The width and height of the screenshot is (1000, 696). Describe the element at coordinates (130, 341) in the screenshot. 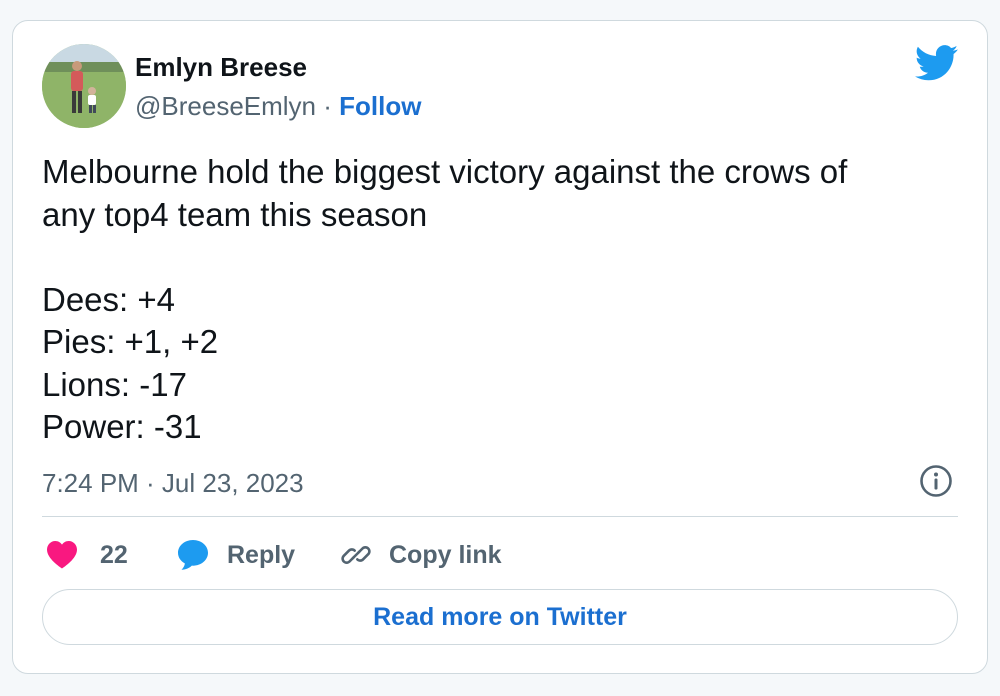

I see `tweet-line: Pies: +1, +2` at that location.